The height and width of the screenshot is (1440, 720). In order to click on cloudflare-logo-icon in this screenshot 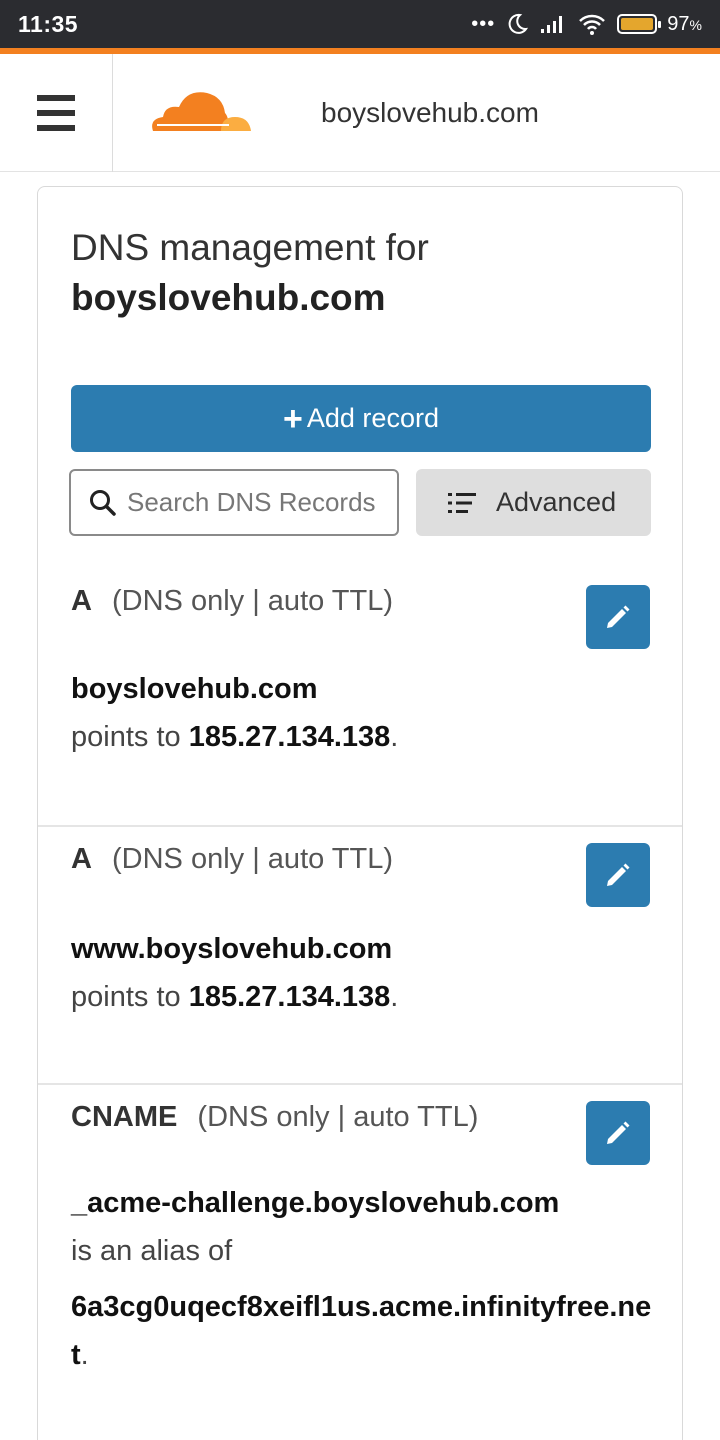, I will do `click(200, 113)`.